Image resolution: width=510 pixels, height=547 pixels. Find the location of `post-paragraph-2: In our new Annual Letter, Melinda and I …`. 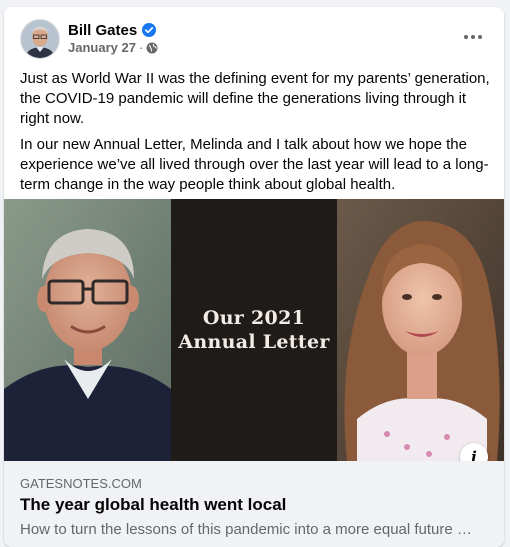

post-paragraph-2: In our new Annual Letter, Melinda and I … is located at coordinates (254, 164).